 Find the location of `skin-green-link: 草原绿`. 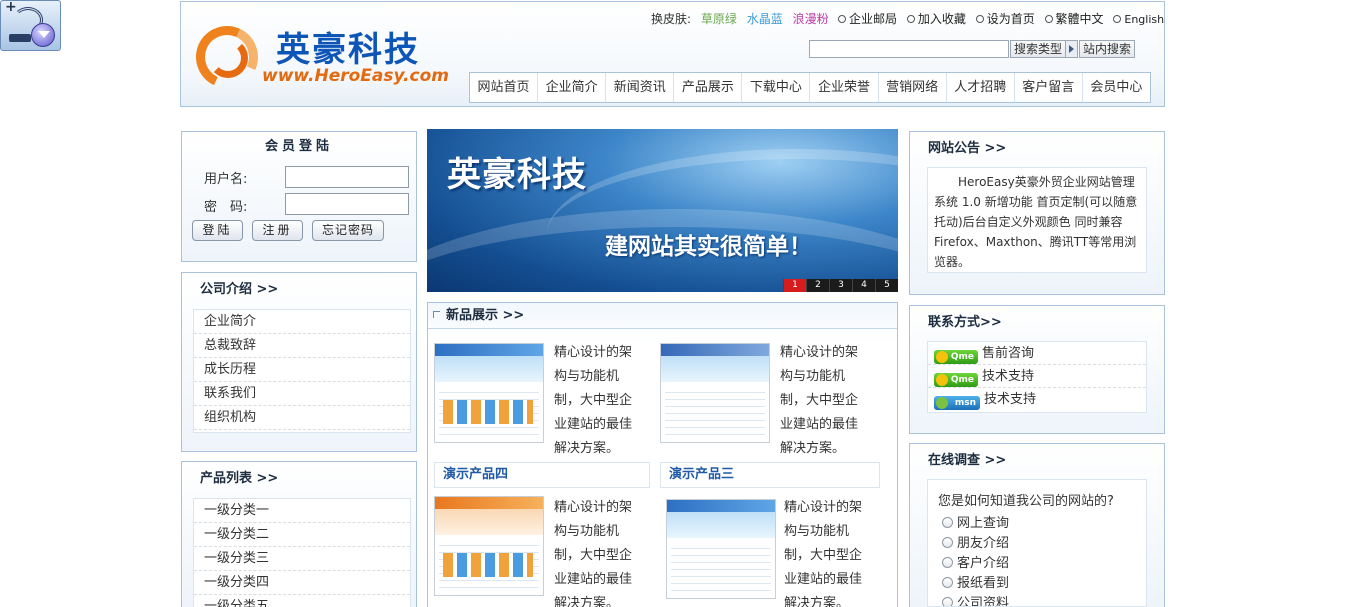

skin-green-link: 草原绿 is located at coordinates (719, 19).